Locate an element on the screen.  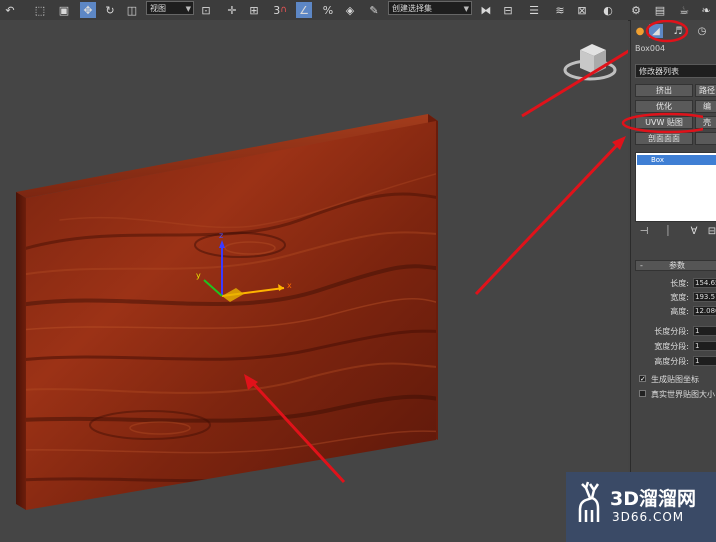
length-field: 154.65 is located at coordinates (704, 283).